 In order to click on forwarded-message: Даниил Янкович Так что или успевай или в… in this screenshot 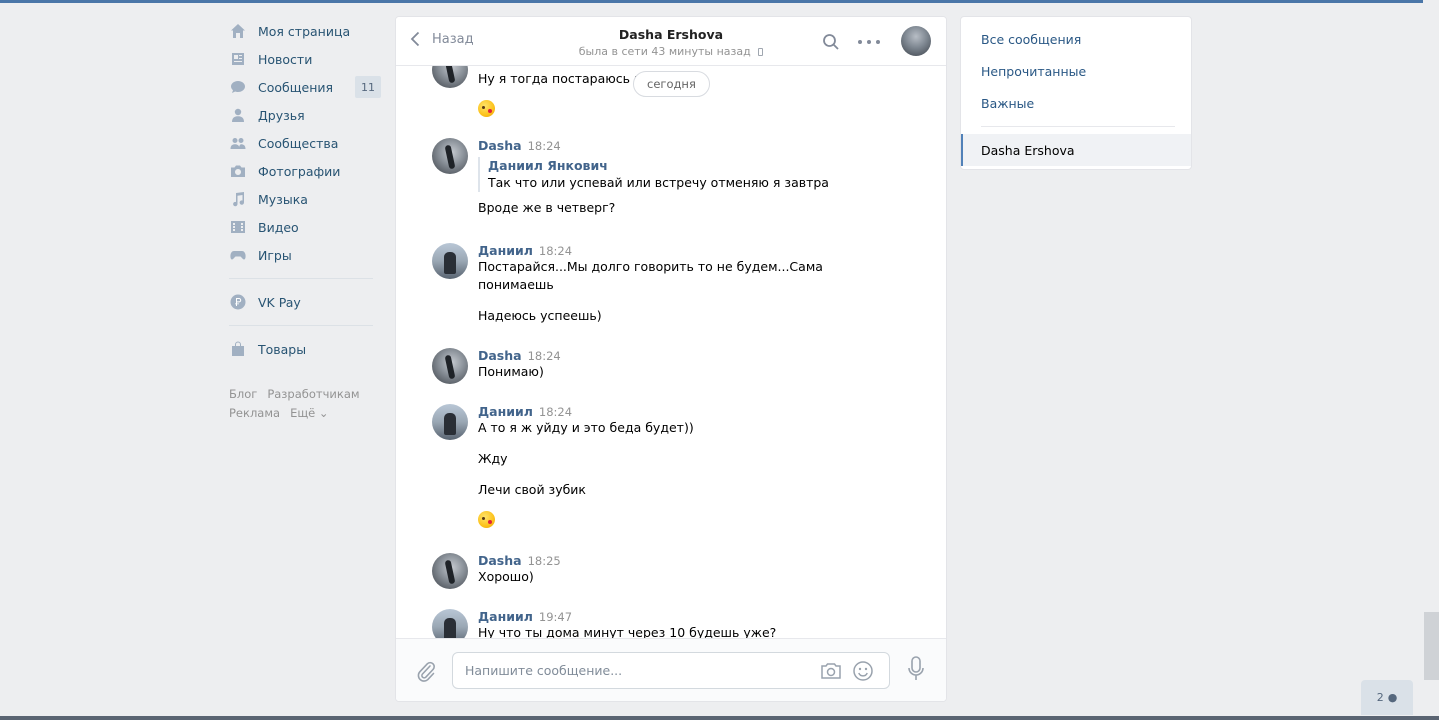, I will do `click(658, 174)`.